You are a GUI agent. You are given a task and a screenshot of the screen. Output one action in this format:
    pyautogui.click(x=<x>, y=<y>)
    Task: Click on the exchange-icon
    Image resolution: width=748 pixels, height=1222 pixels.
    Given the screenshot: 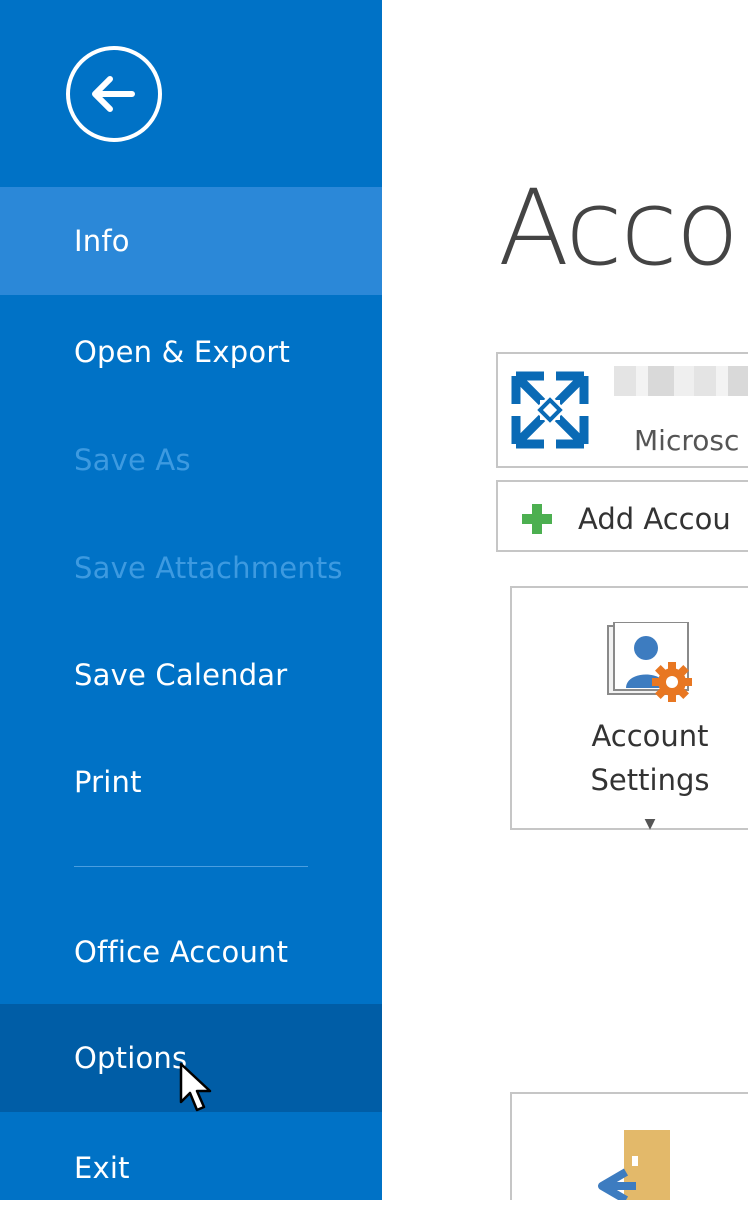 What is the action you would take?
    pyautogui.click(x=550, y=410)
    